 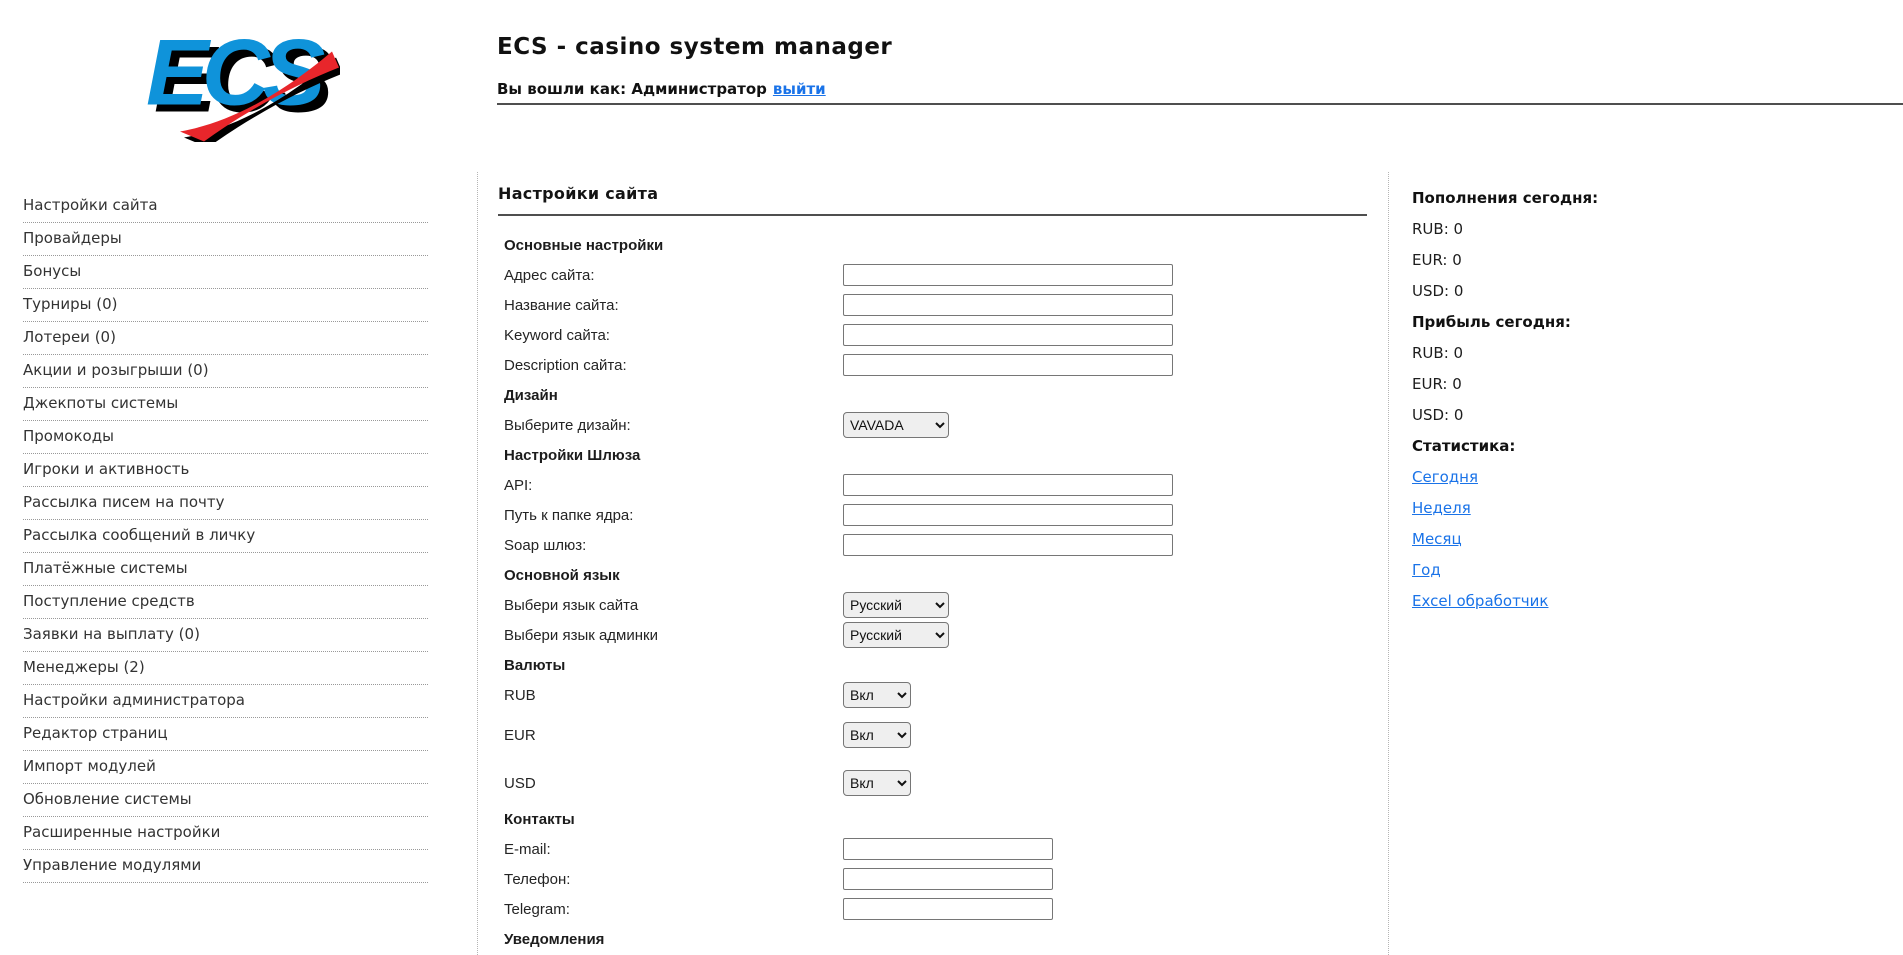 What do you see at coordinates (1008, 335) in the screenshot?
I see `site-keyword-input` at bounding box center [1008, 335].